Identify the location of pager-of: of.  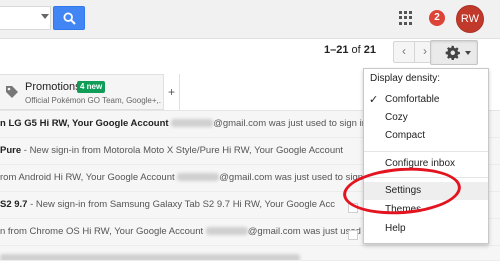
(356, 50).